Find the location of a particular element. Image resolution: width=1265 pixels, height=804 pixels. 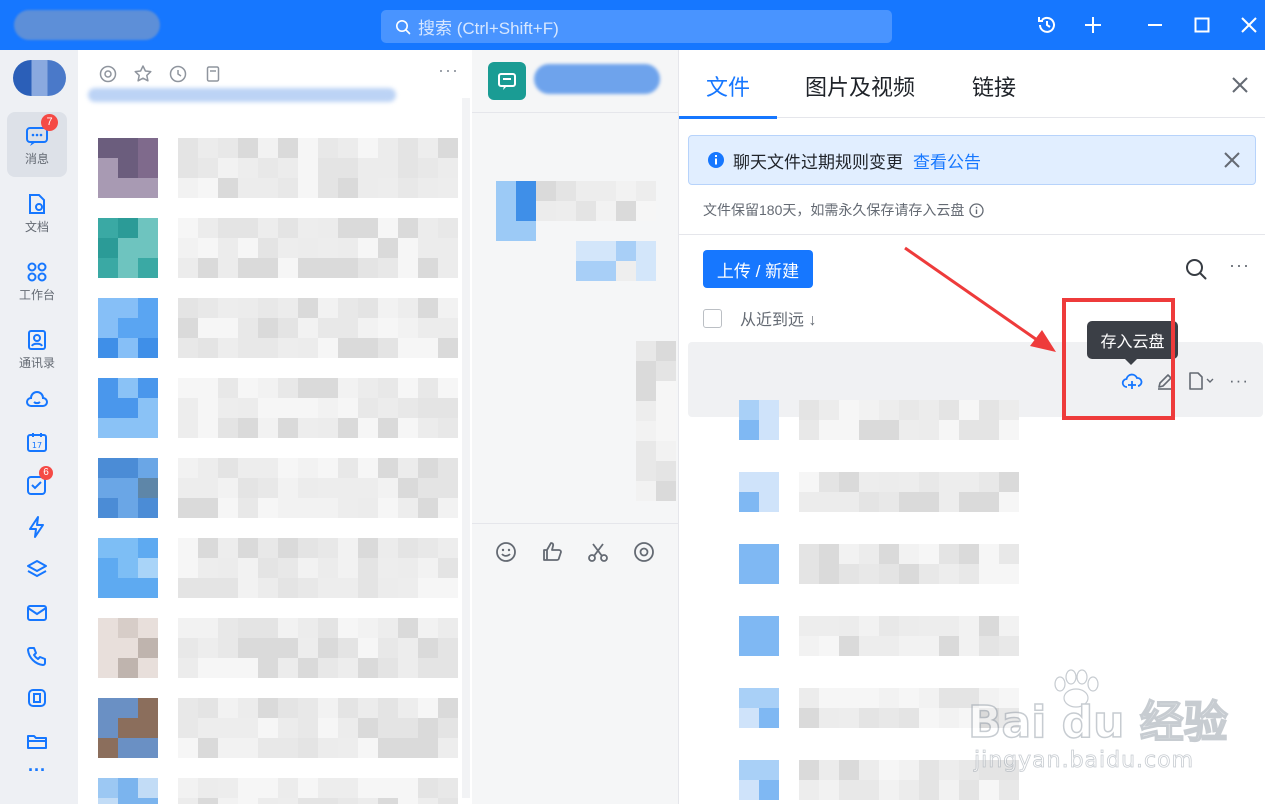

add-icon is located at coordinates (1093, 25).